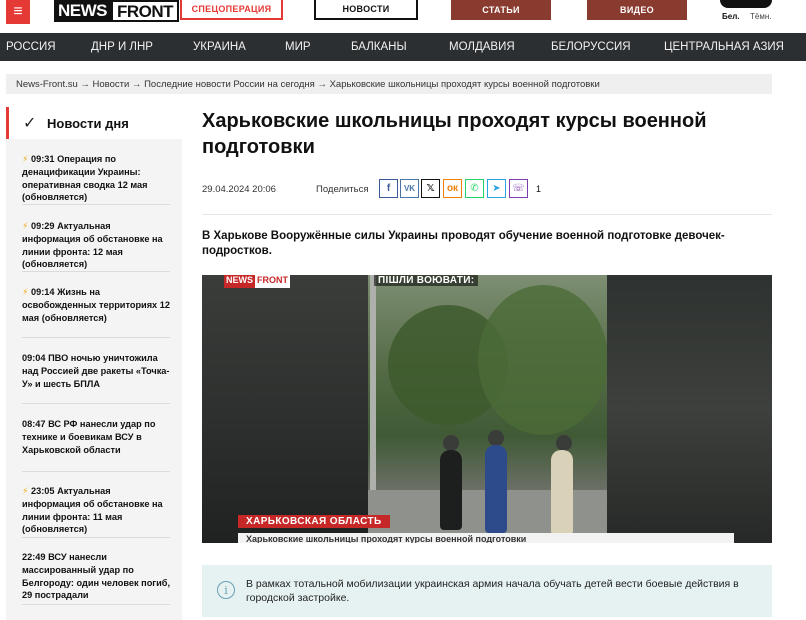  I want to click on facebook-share-icon: f, so click(388, 188).